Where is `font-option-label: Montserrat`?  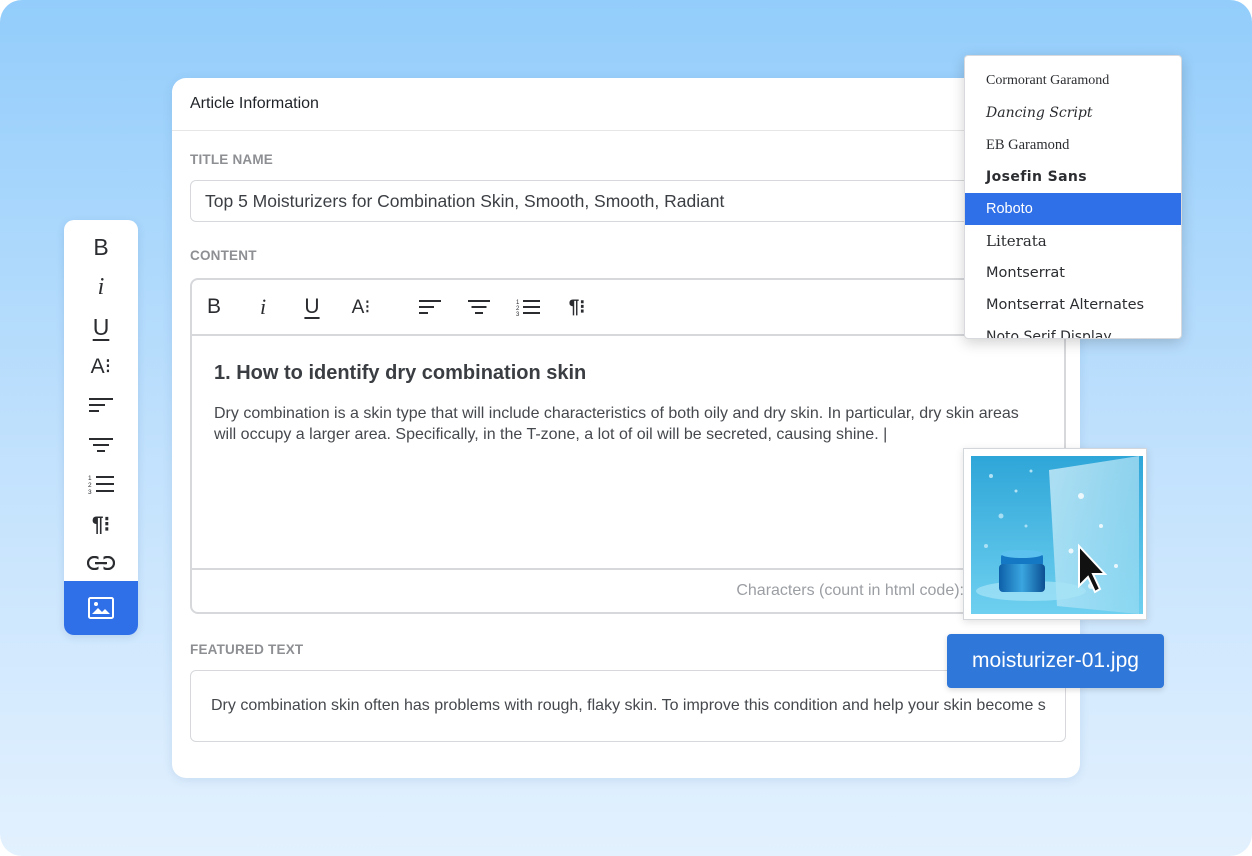 font-option-label: Montserrat is located at coordinates (1025, 273).